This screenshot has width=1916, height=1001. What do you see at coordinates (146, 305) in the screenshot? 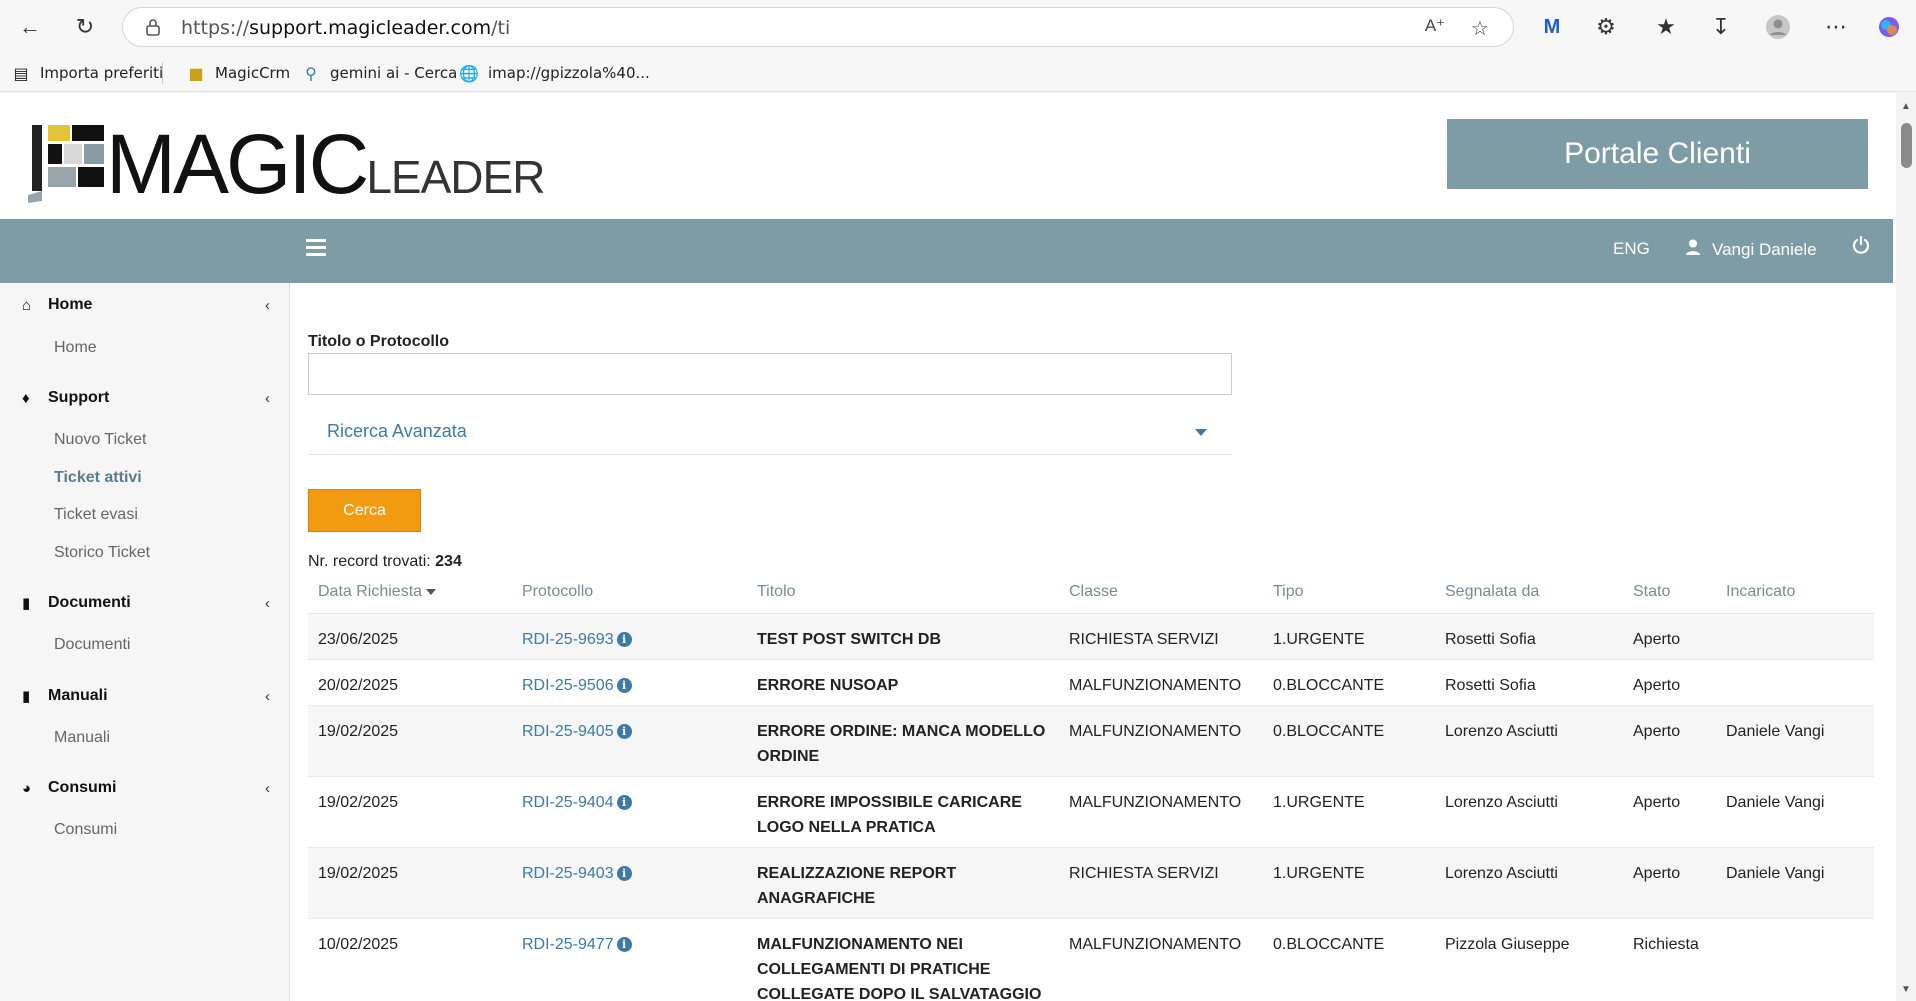
I see `sidebar-section-home: ⌂ Home ‹` at bounding box center [146, 305].